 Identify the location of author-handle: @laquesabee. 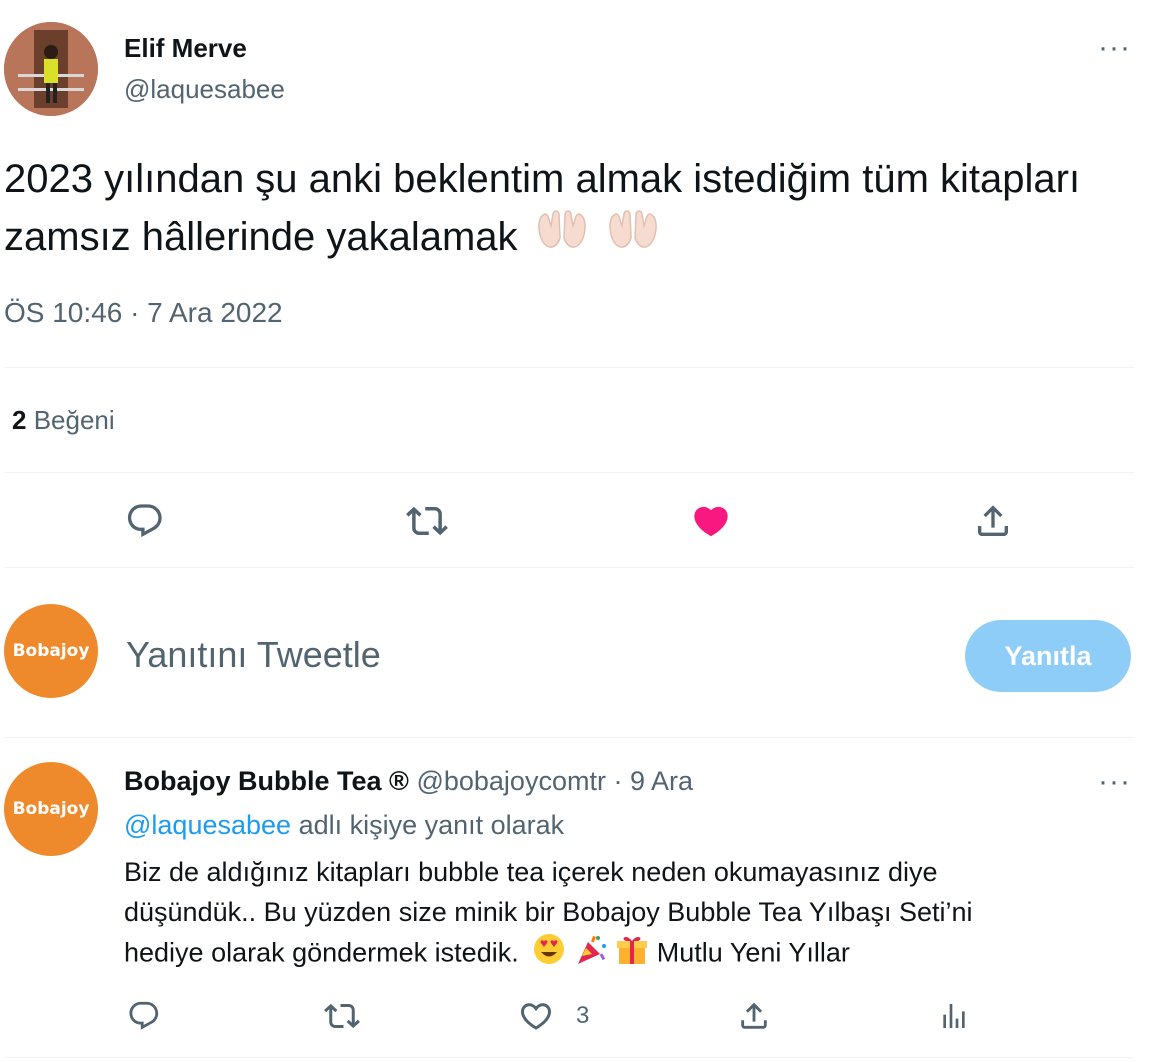
(204, 89).